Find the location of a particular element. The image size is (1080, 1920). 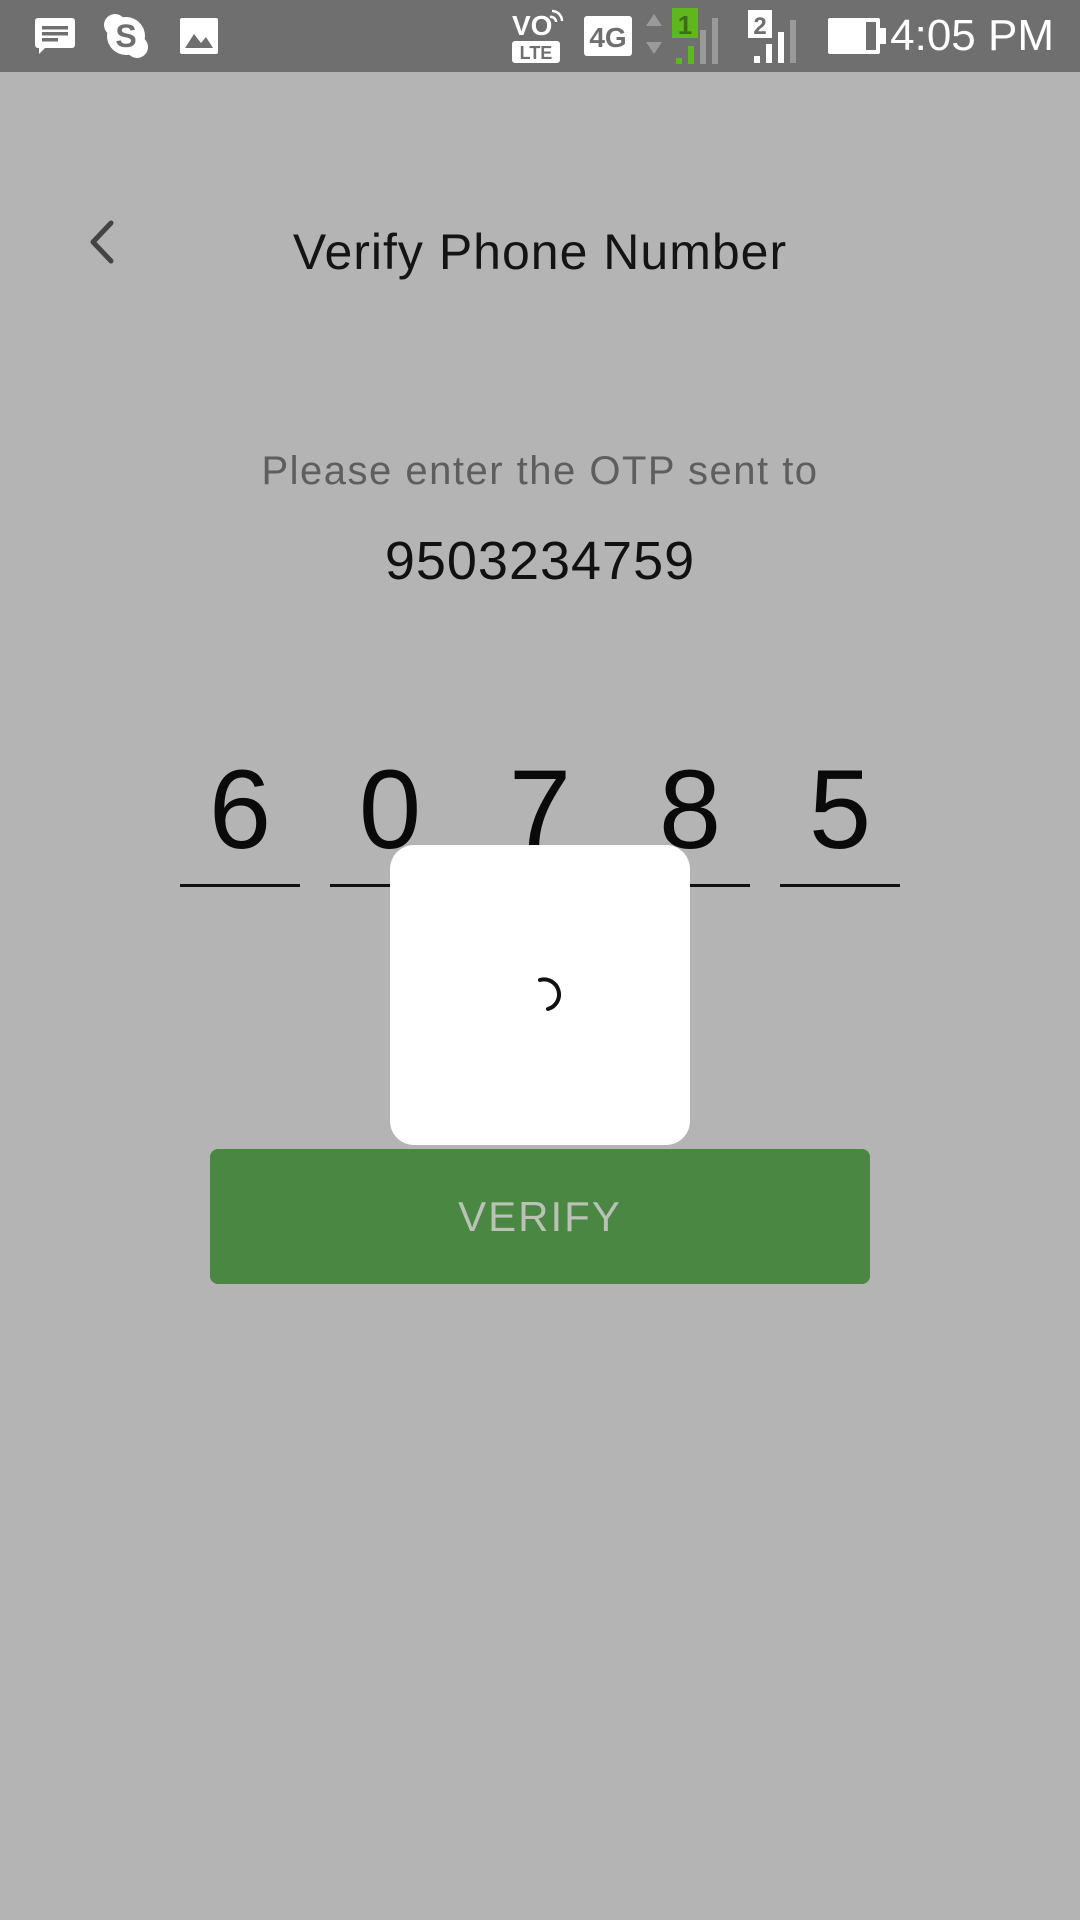

volte-icon: VO LTE is located at coordinates (536, 36).